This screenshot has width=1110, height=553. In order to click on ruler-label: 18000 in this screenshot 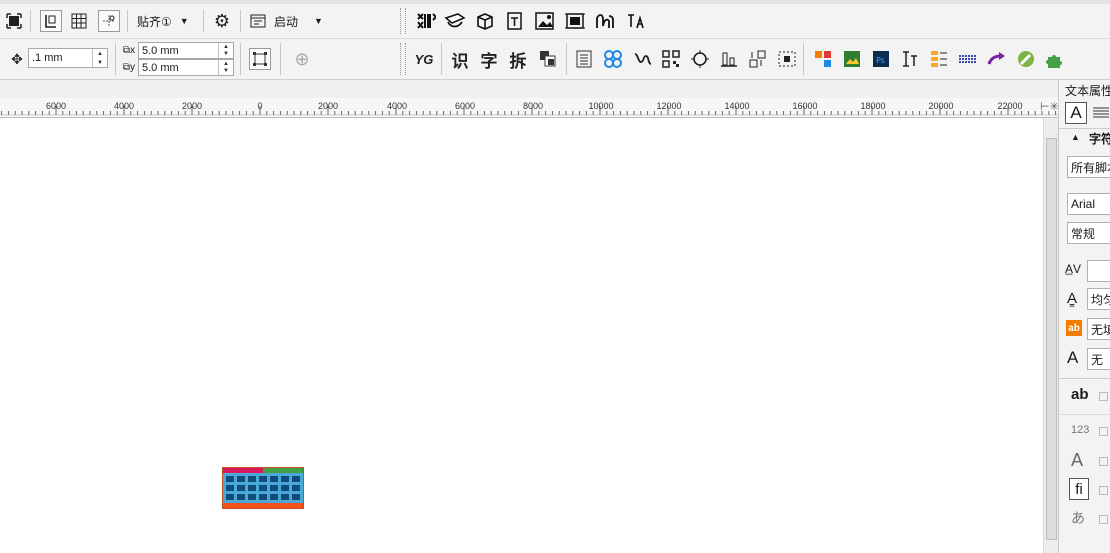, I will do `click(873, 106)`.